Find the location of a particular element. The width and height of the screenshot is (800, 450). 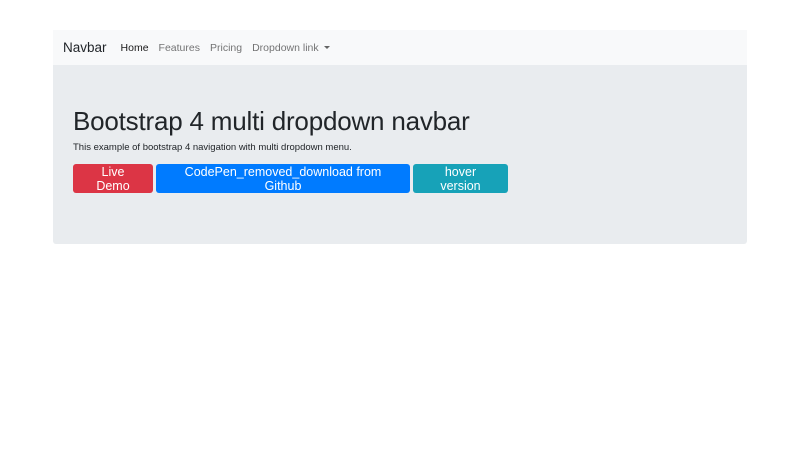

nav-item-pricing: Pricing is located at coordinates (226, 48).